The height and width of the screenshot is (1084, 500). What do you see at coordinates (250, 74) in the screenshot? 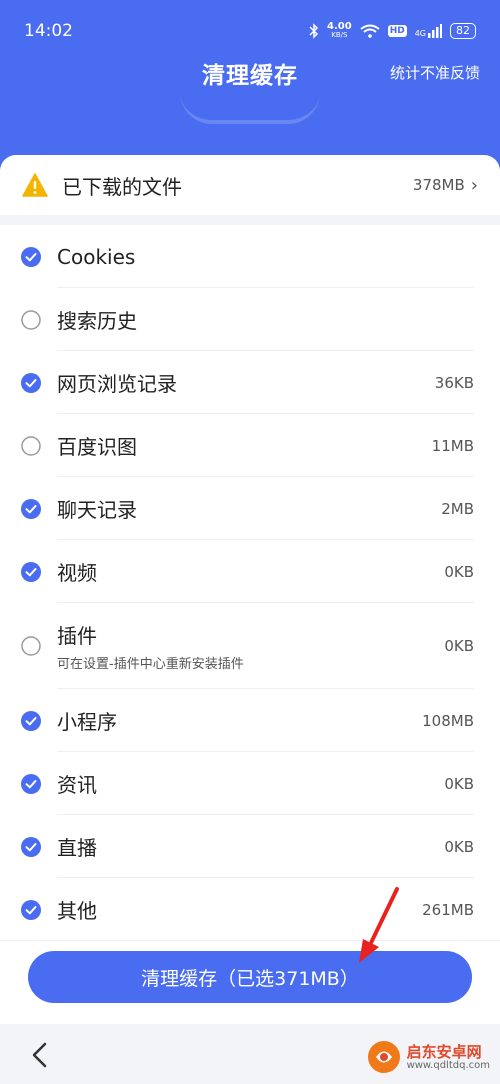
I see `title-row: 清理缓存 统计不准反馈` at bounding box center [250, 74].